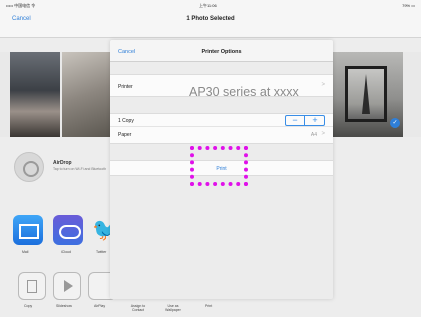 The height and width of the screenshot is (317, 421). I want to click on nav-title: 1 Photo Selected, so click(210, 19).